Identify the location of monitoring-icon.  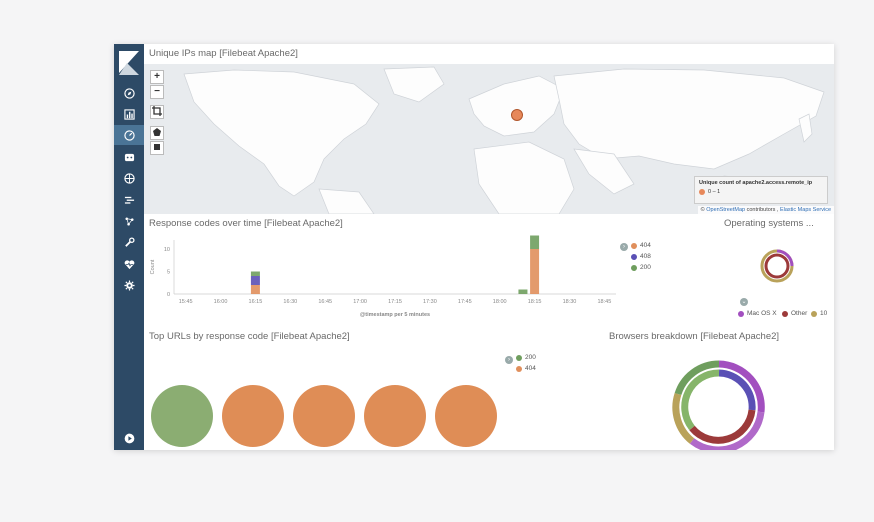
(129, 264).